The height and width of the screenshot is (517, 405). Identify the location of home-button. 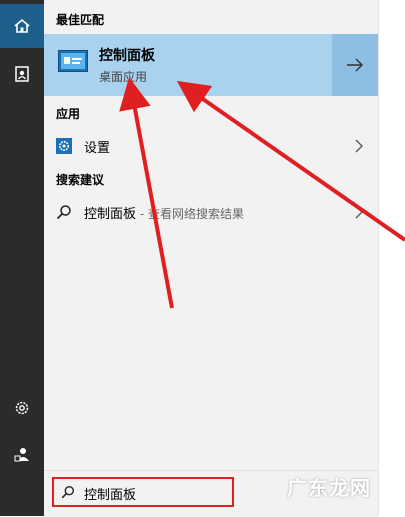
(22, 26).